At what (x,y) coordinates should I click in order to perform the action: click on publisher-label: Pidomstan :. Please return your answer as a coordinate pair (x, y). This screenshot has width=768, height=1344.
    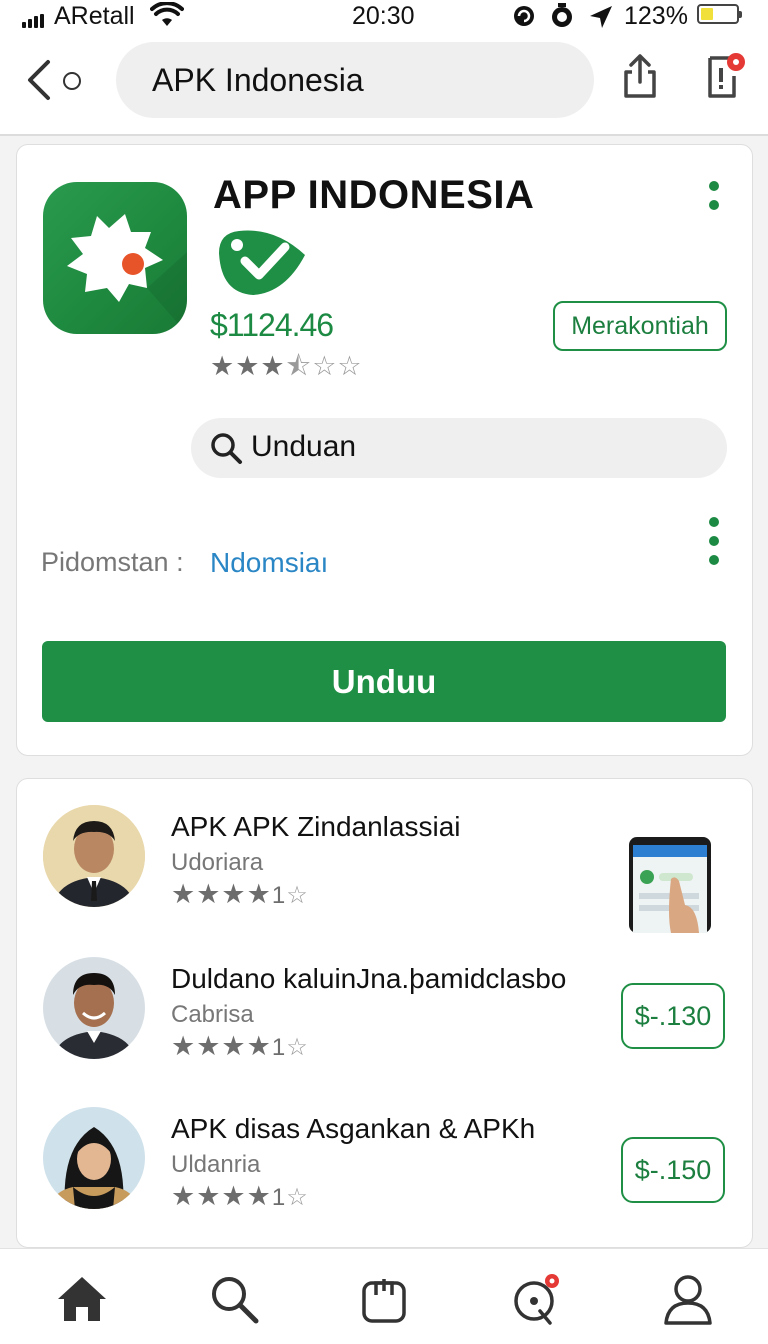
    Looking at the image, I should click on (112, 562).